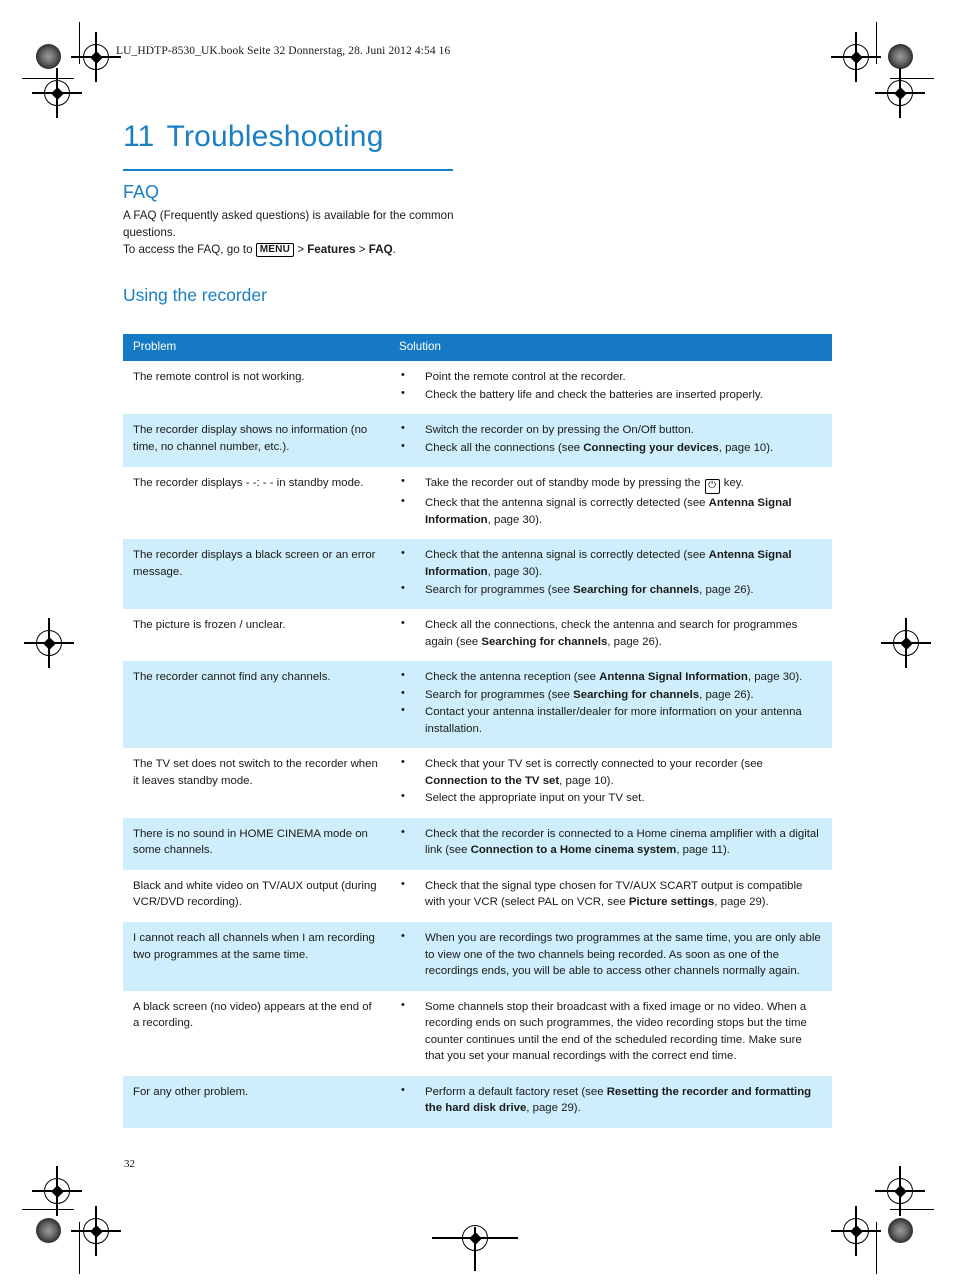 The width and height of the screenshot is (954, 1286). Describe the element at coordinates (362, 249) in the screenshot. I see `faq-sep-2: >` at that location.